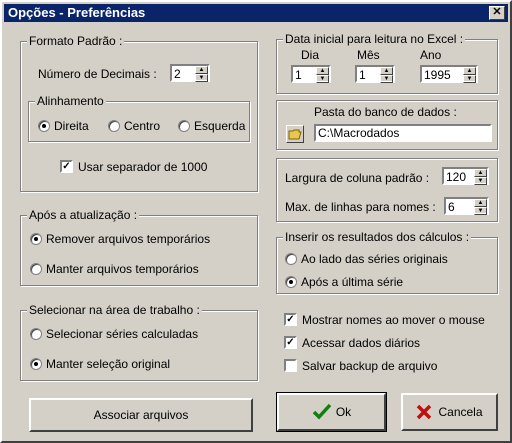  I want to click on data-inicial-group: Data inicial para leitura no Excel :, so click(387, 63).